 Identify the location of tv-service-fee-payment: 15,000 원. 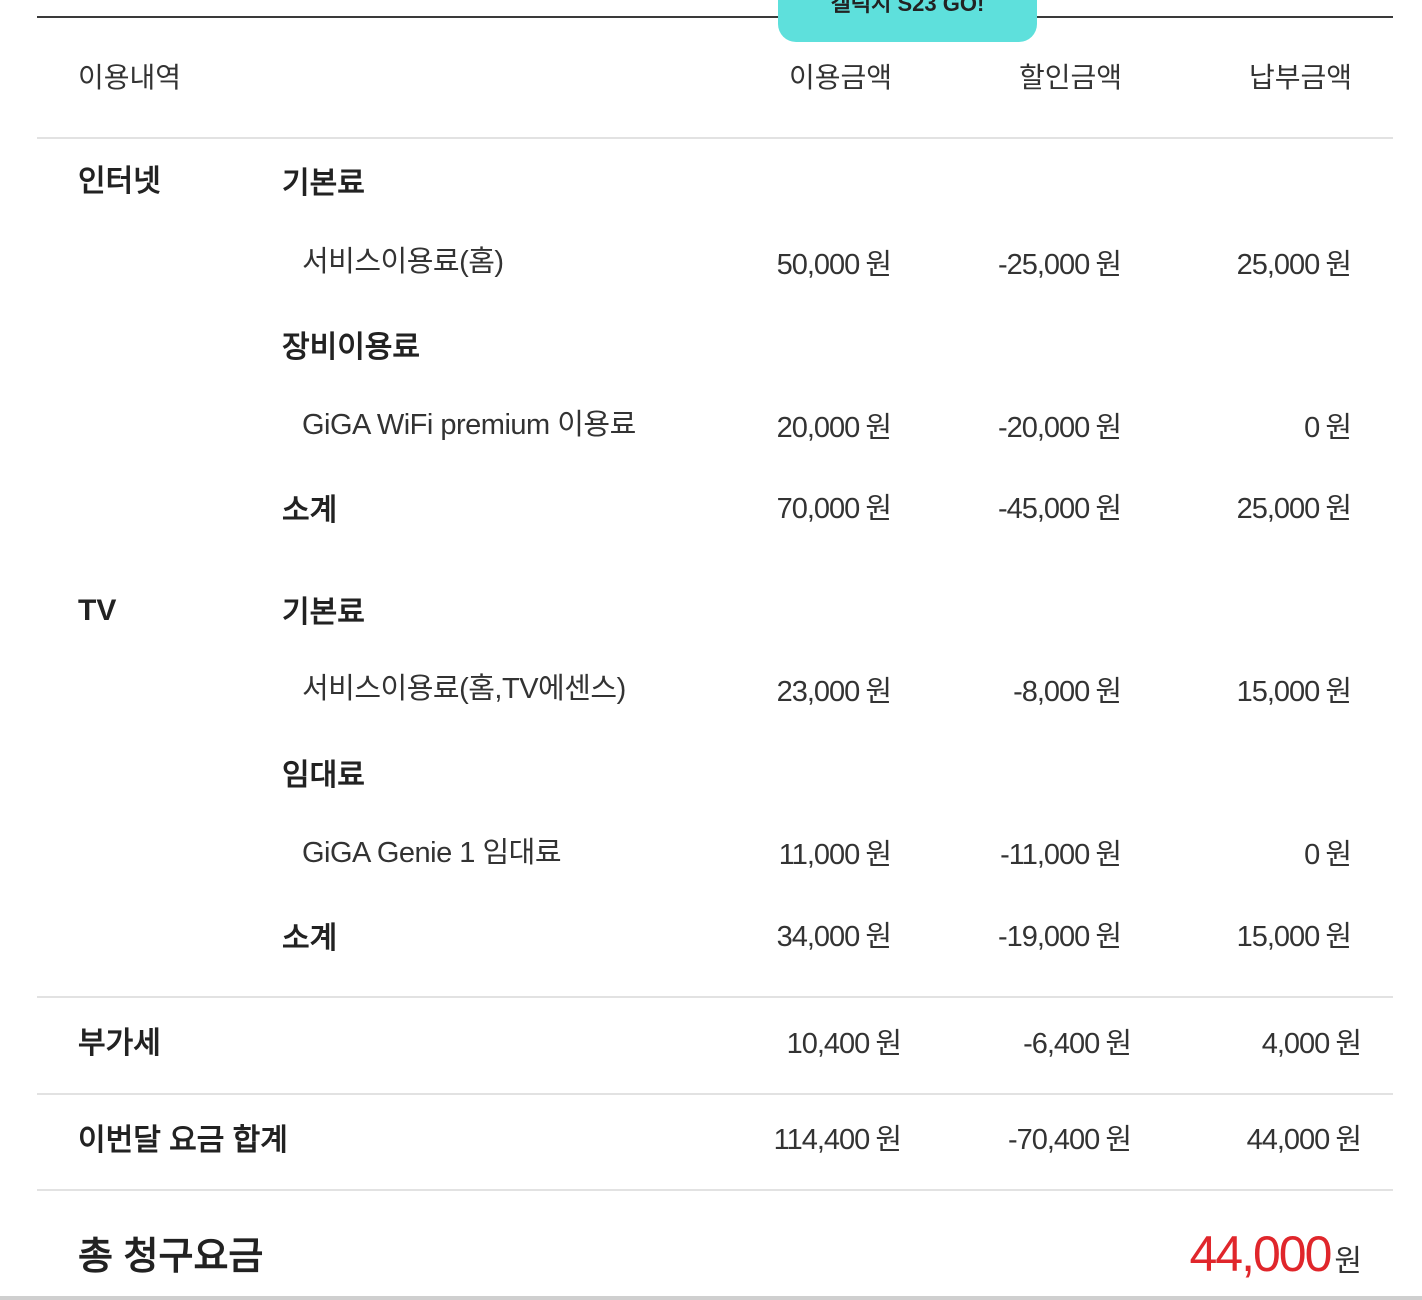
(1294, 692).